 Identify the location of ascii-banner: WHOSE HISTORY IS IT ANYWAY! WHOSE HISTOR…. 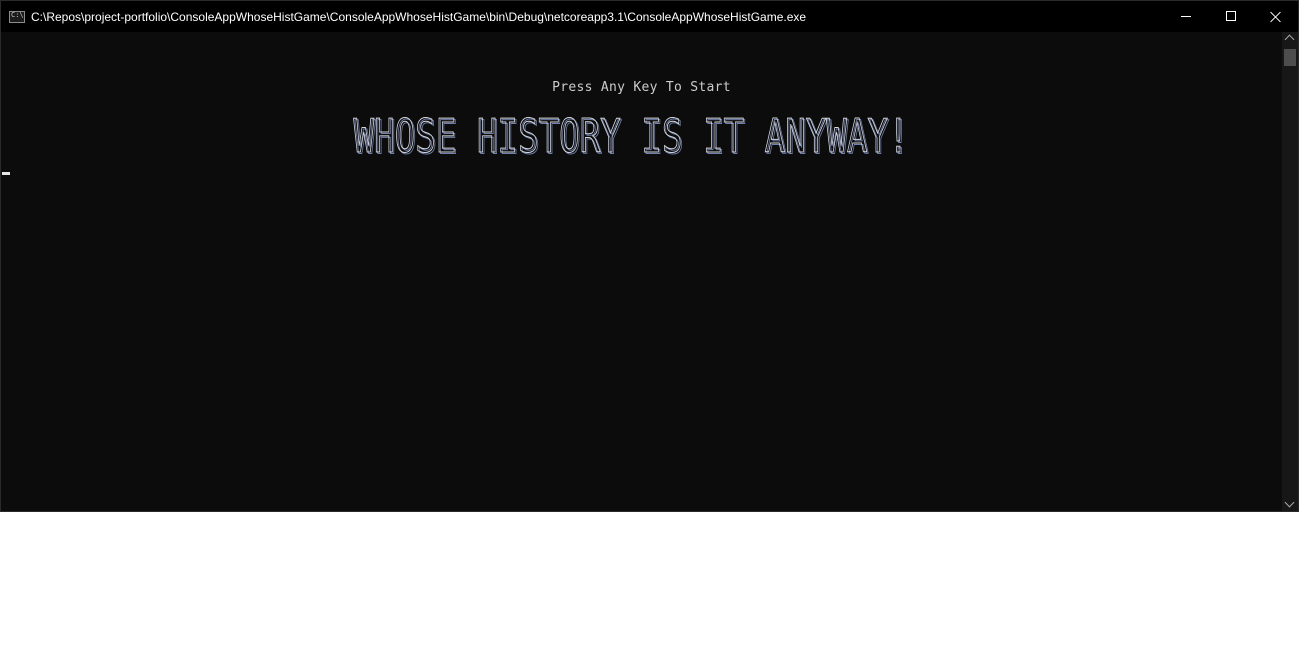
(632, 135).